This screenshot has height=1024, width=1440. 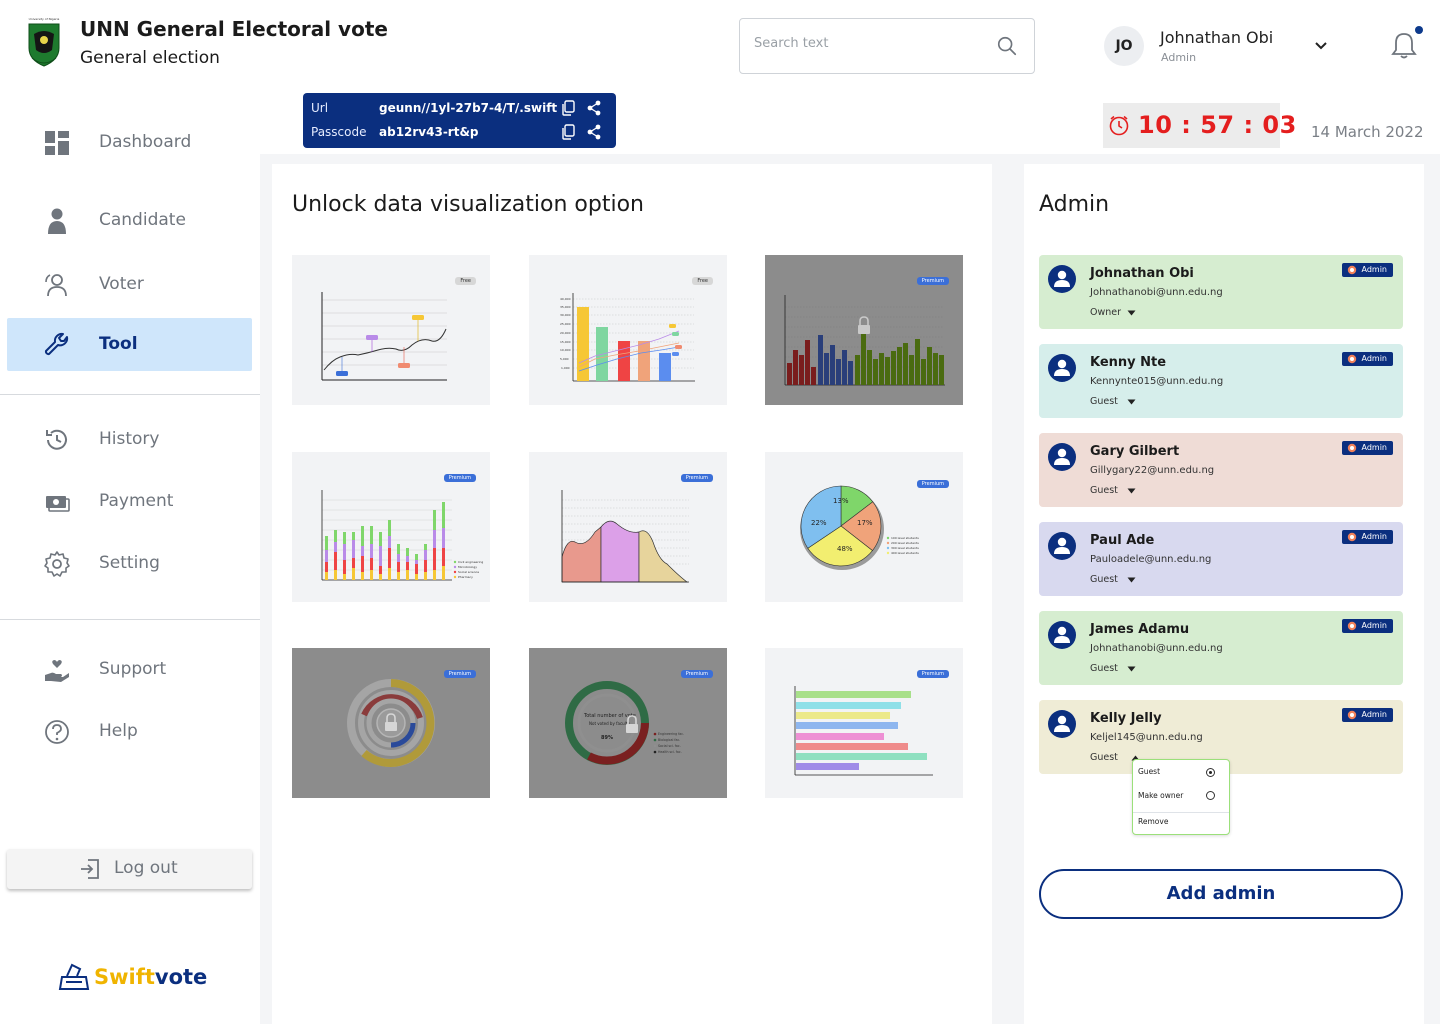 What do you see at coordinates (1105, 312) in the screenshot?
I see `admin-role-select: Owner` at bounding box center [1105, 312].